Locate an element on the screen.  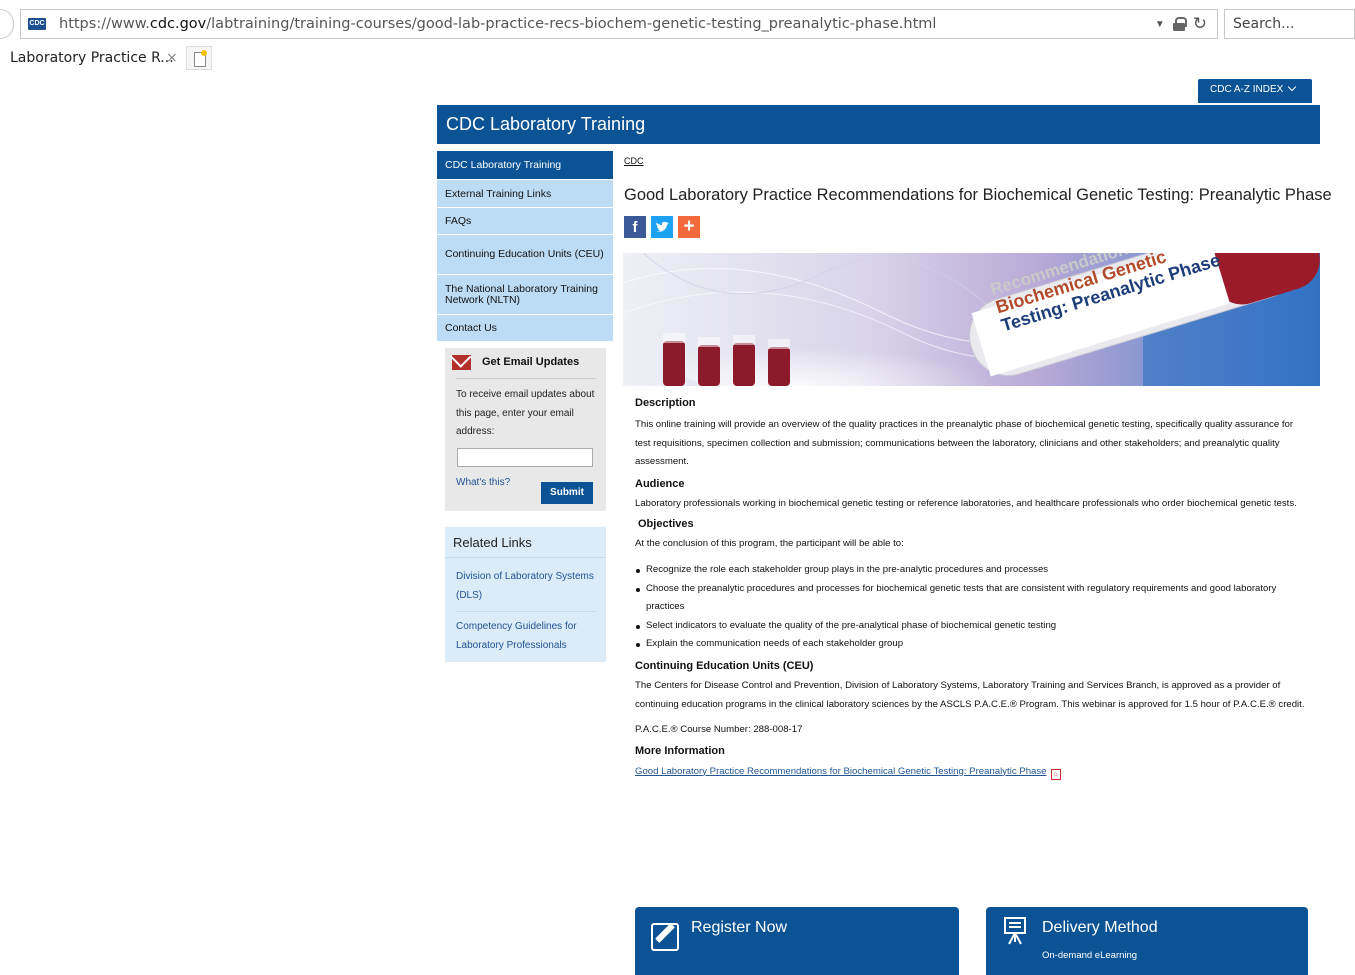
twitter-icon is located at coordinates (662, 227).